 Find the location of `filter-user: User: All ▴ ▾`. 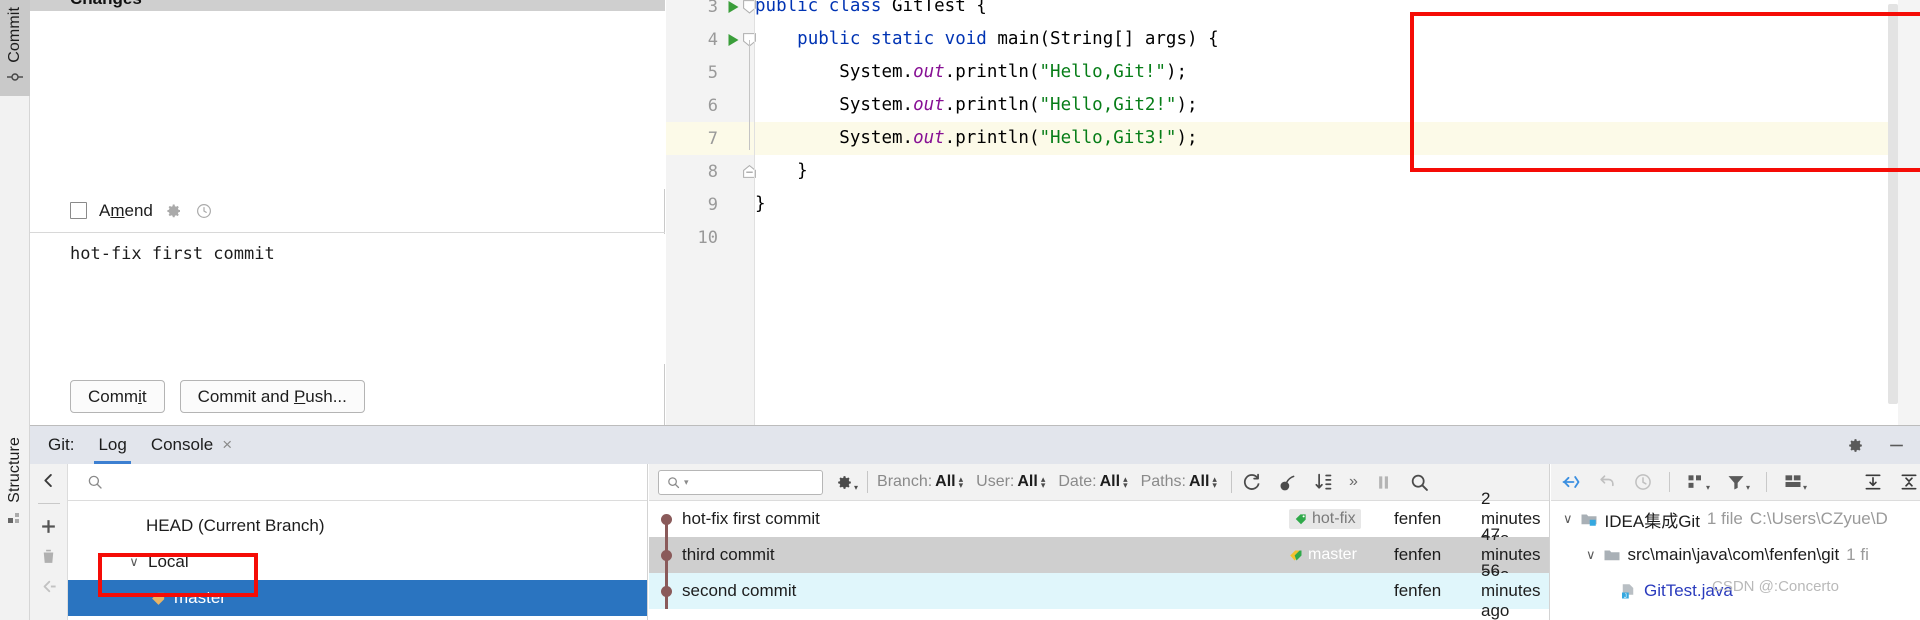

filter-user: User: All ▴ ▾ is located at coordinates (1010, 482).